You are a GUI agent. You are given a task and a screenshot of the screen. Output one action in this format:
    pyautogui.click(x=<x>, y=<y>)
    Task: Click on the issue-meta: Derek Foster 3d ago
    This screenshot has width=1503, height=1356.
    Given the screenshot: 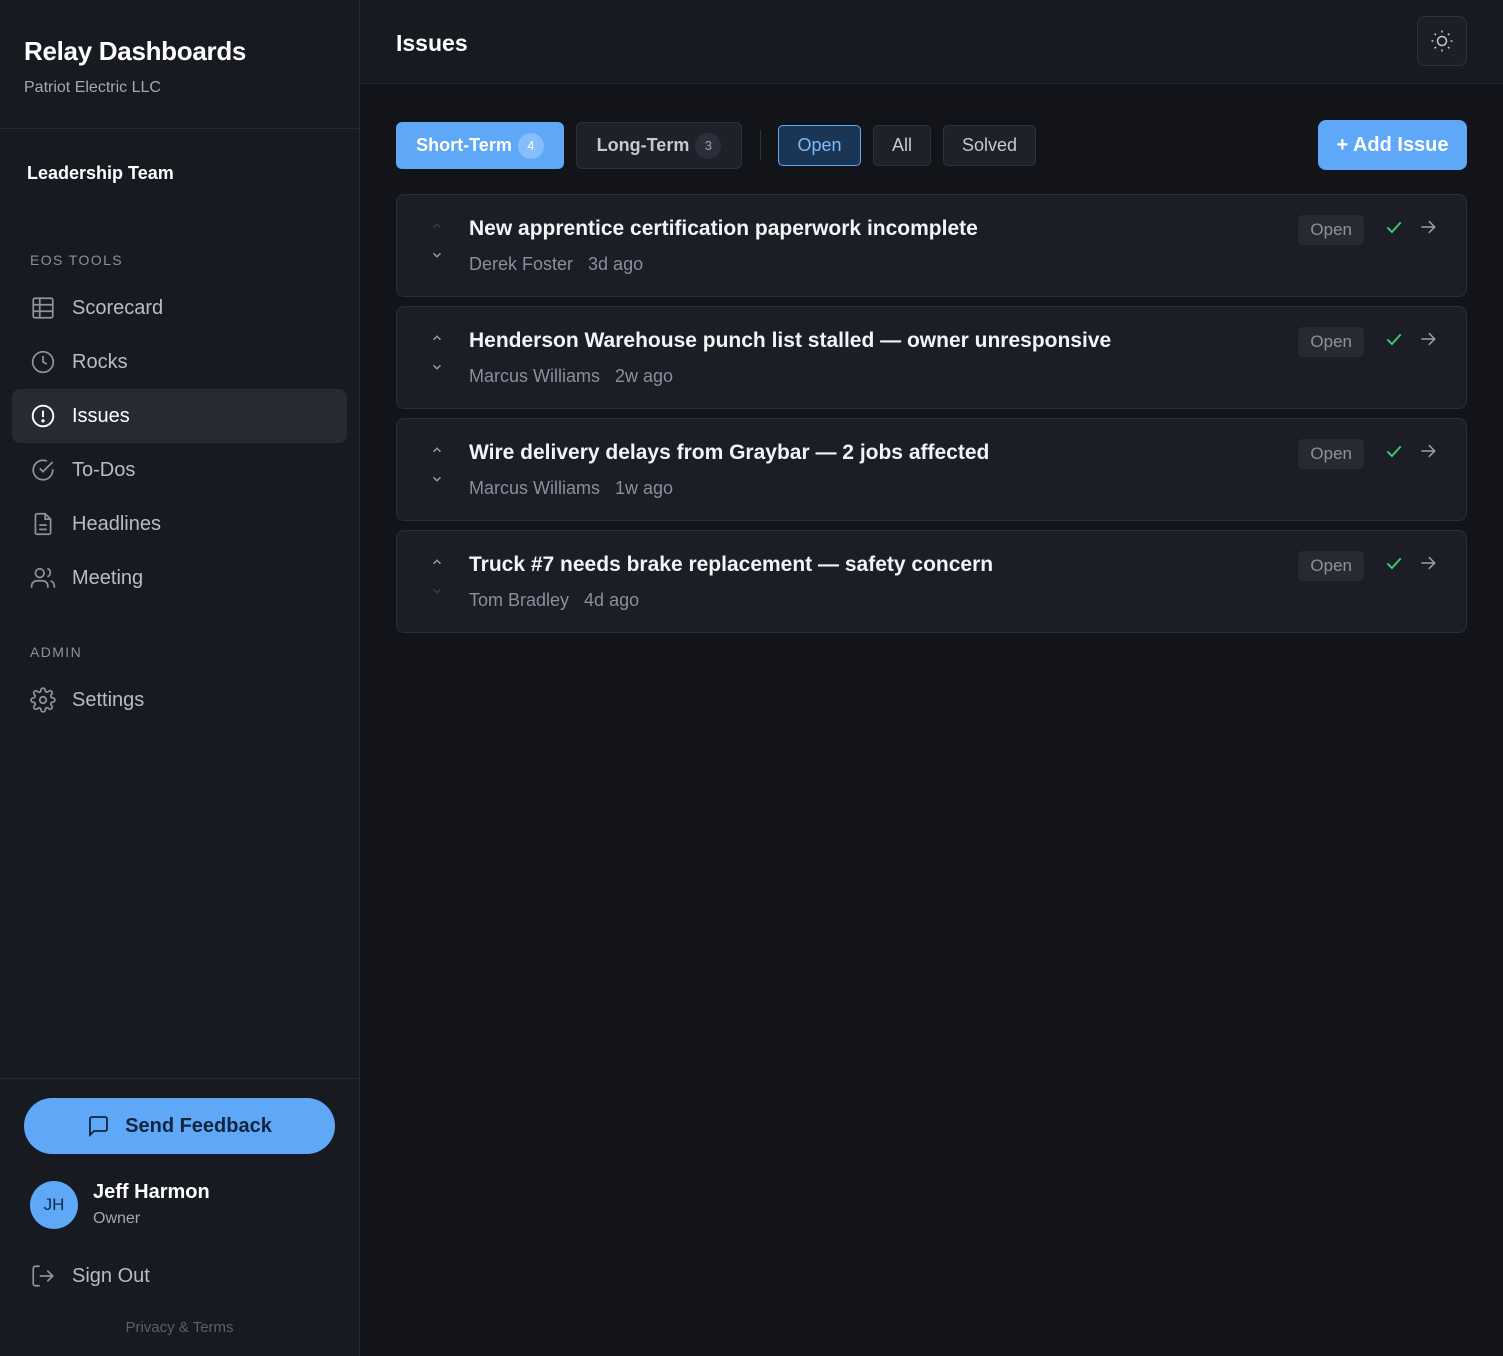 What is the action you would take?
    pyautogui.click(x=556, y=264)
    